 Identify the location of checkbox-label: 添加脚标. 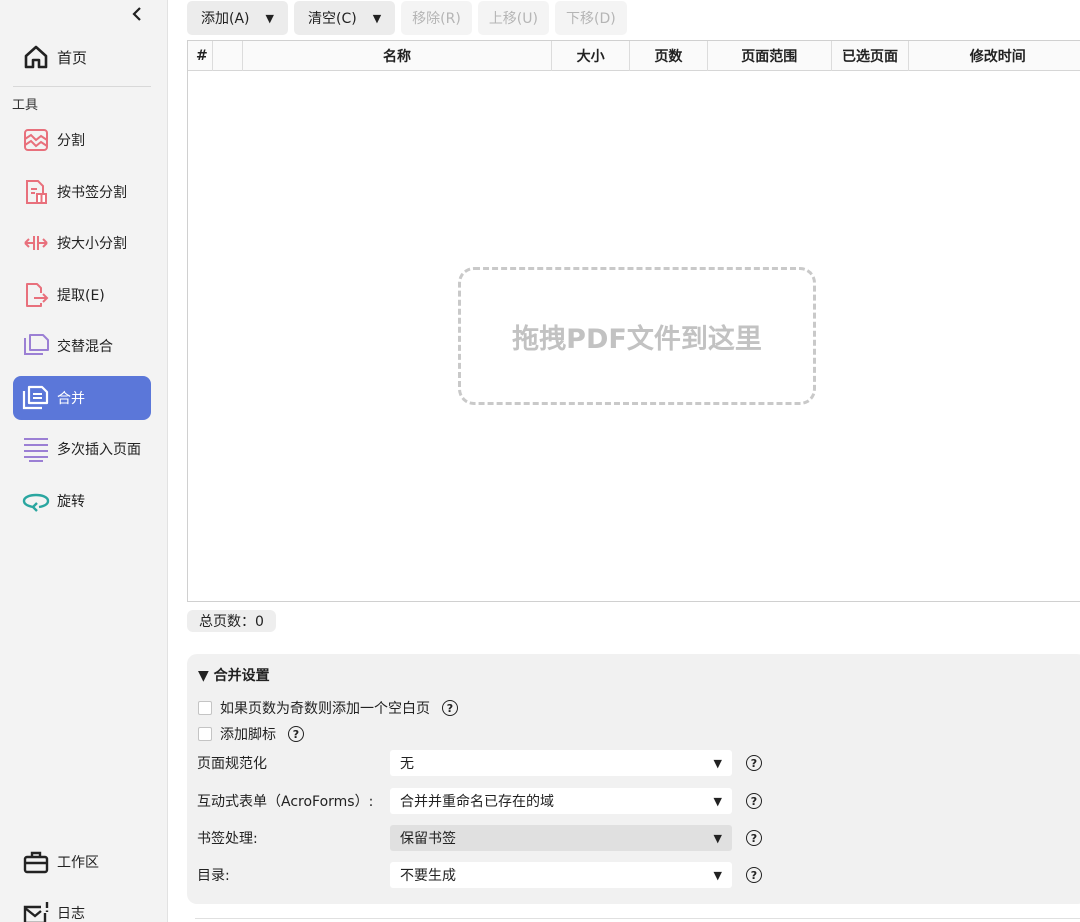
(248, 735).